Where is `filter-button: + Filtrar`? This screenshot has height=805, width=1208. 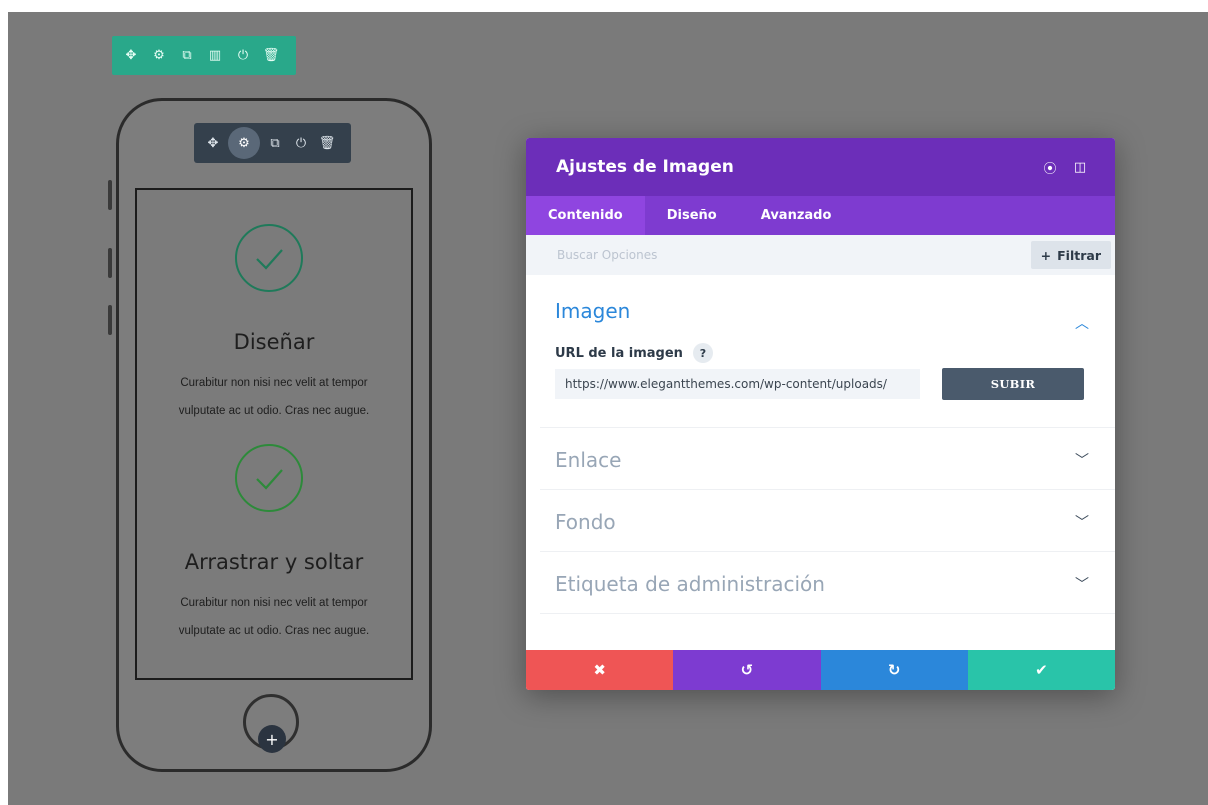
filter-button: + Filtrar is located at coordinates (1070, 255).